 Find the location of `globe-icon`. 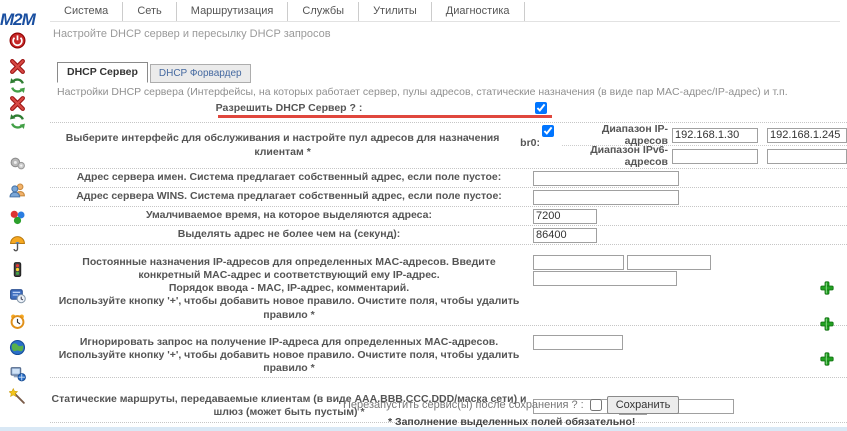

globe-icon is located at coordinates (18, 348).